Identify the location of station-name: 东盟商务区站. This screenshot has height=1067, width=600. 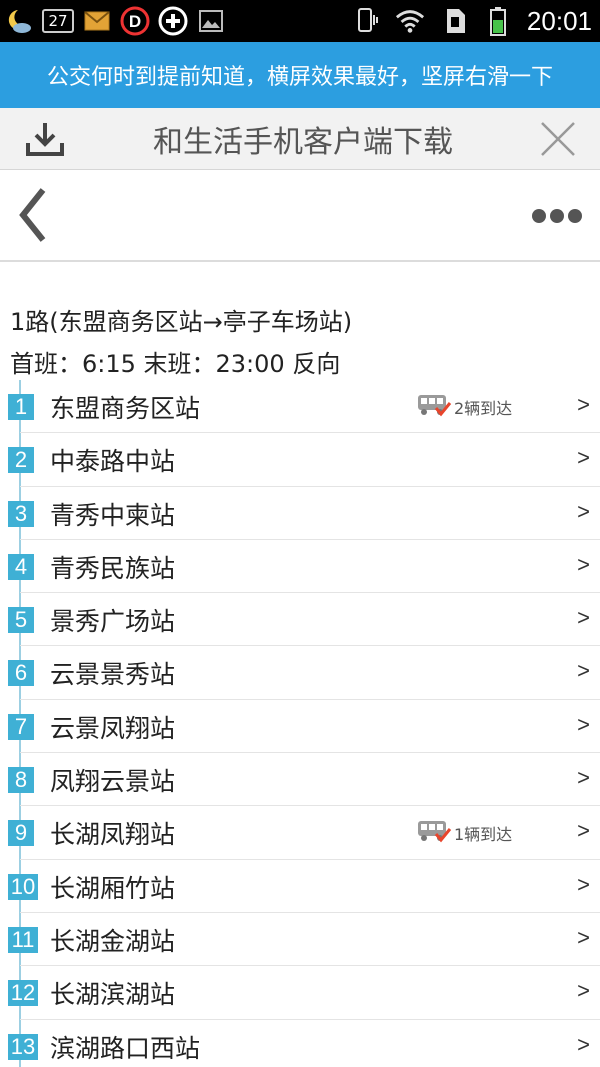
(125, 408).